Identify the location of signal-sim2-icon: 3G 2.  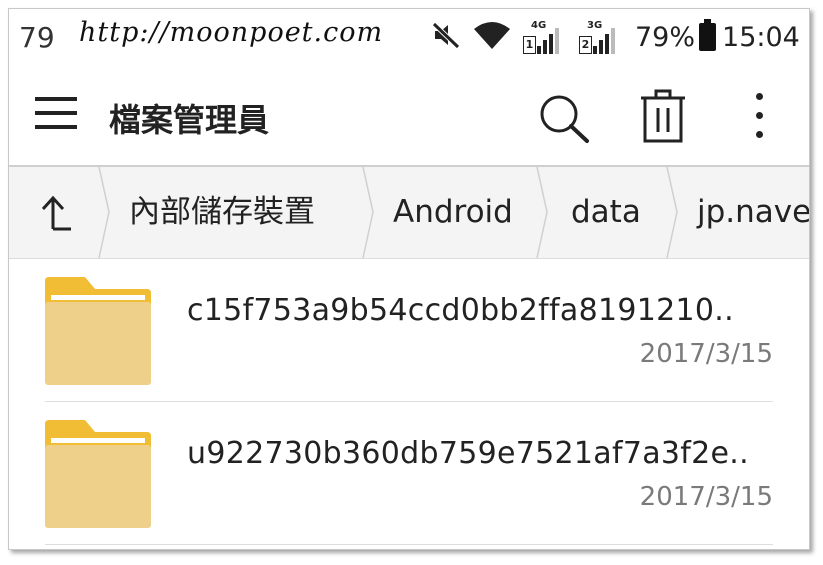
(601, 37).